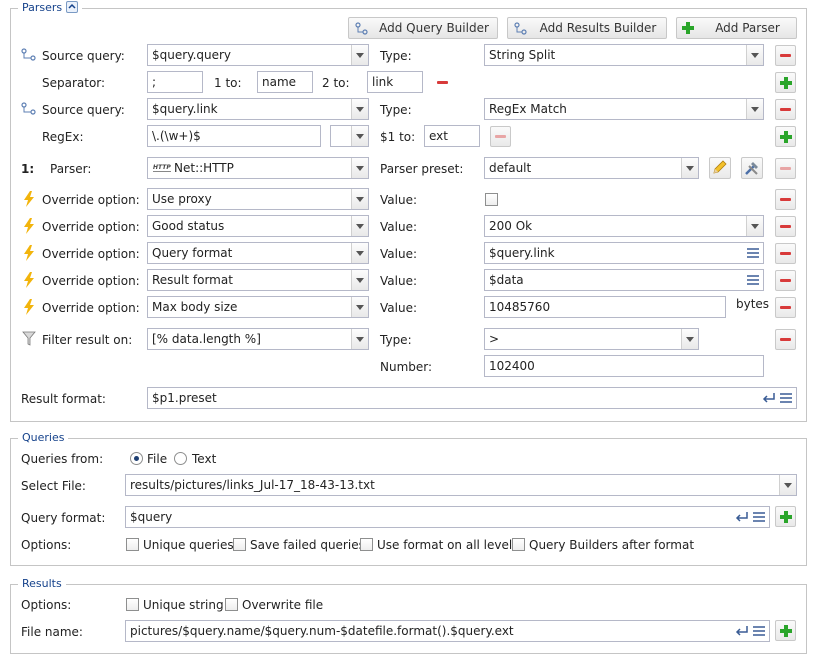 This screenshot has width=817, height=661. I want to click on query-builder-icon, so click(28, 108).